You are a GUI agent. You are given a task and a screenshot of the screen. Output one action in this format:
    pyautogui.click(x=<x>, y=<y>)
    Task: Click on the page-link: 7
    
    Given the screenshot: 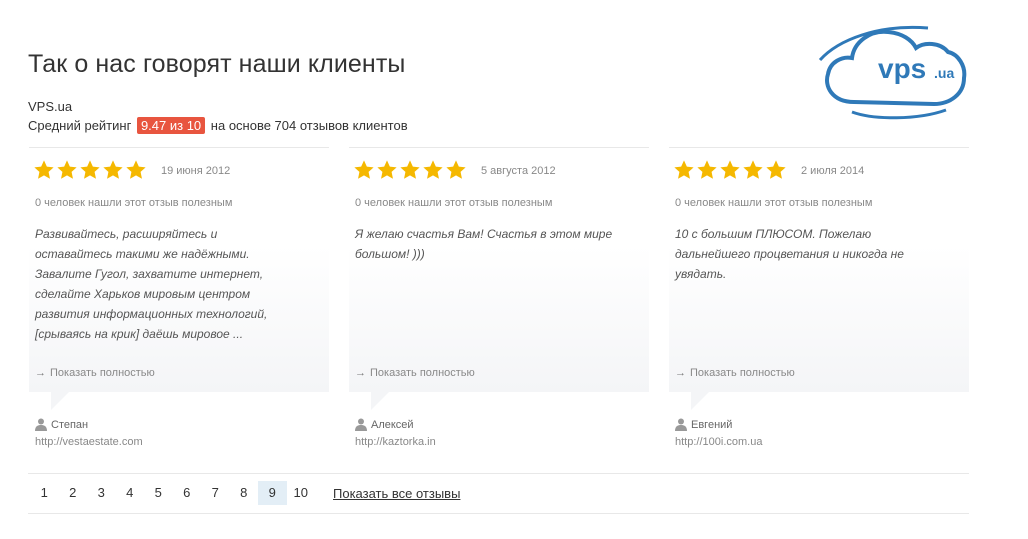 What is the action you would take?
    pyautogui.click(x=215, y=493)
    